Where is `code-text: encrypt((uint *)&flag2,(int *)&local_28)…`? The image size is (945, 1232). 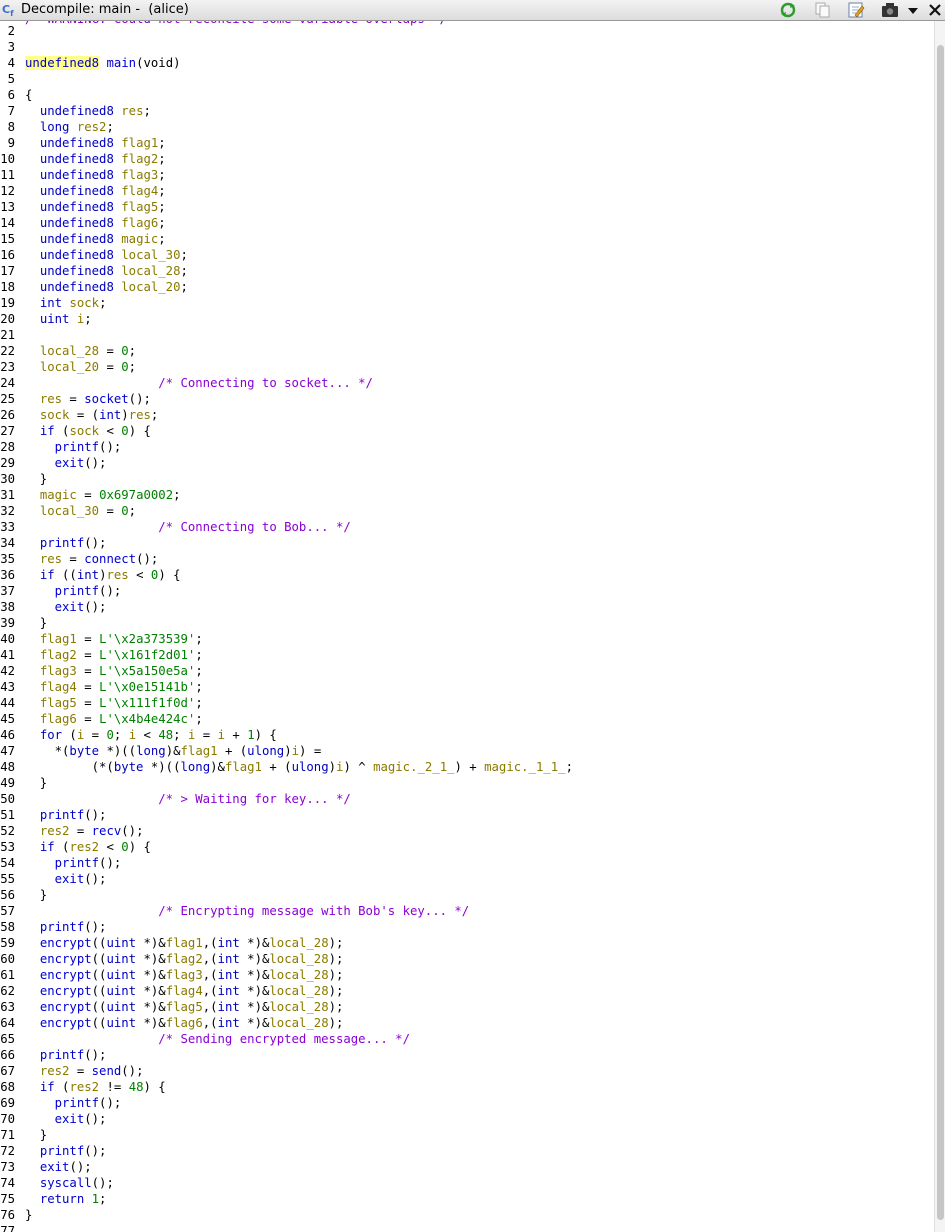 code-text: encrypt((uint *)&flag2,(int *)&local_28)… is located at coordinates (184, 959).